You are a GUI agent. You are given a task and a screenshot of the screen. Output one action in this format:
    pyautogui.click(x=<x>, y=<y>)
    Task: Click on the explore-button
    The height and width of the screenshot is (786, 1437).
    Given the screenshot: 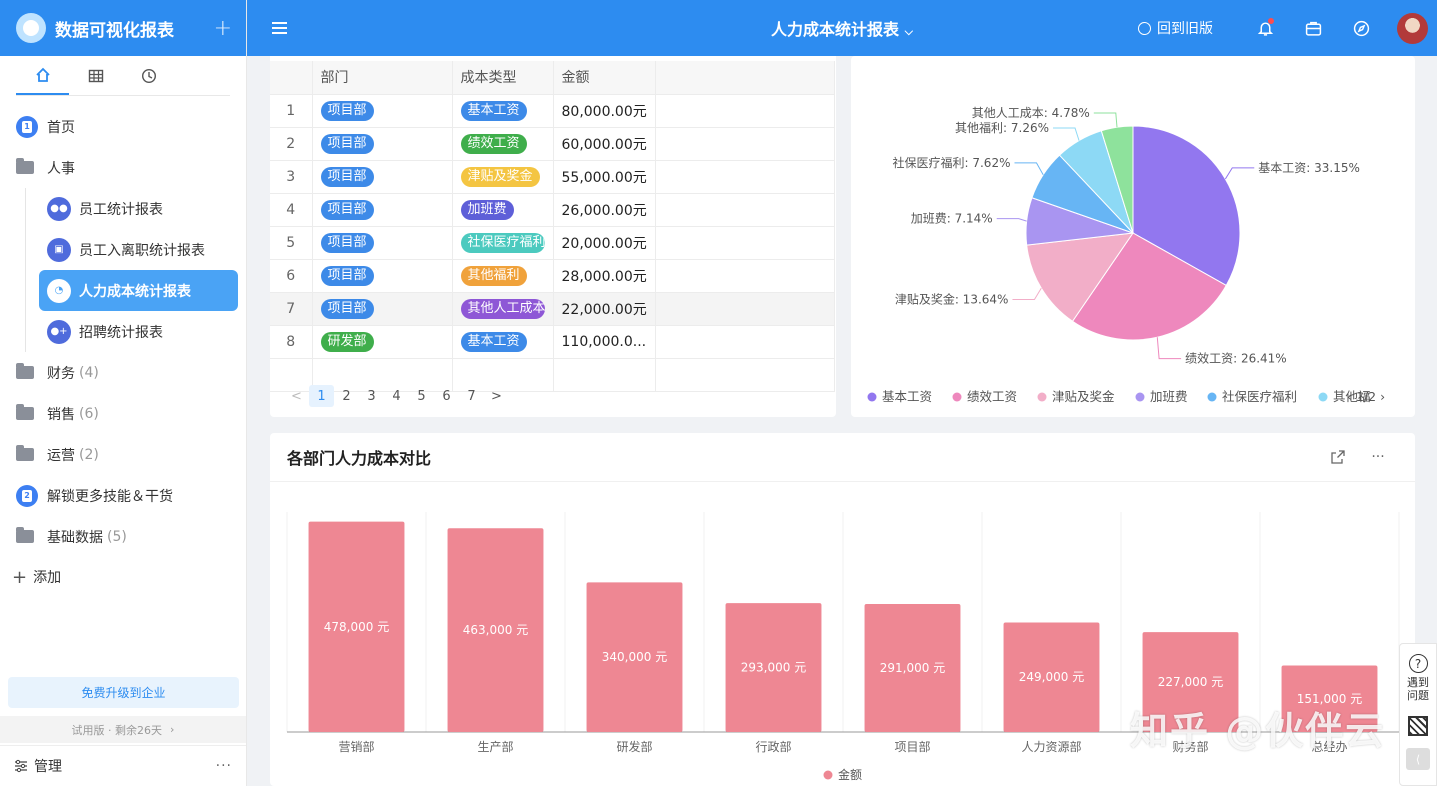 What is the action you would take?
    pyautogui.click(x=1361, y=28)
    